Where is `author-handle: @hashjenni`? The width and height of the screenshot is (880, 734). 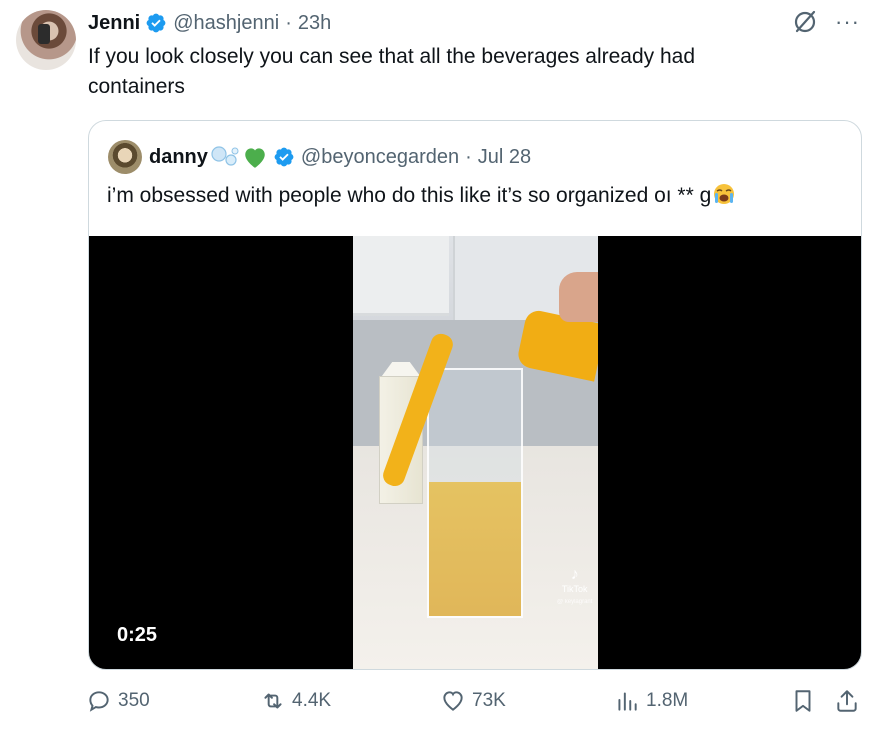 author-handle: @hashjenni is located at coordinates (226, 23).